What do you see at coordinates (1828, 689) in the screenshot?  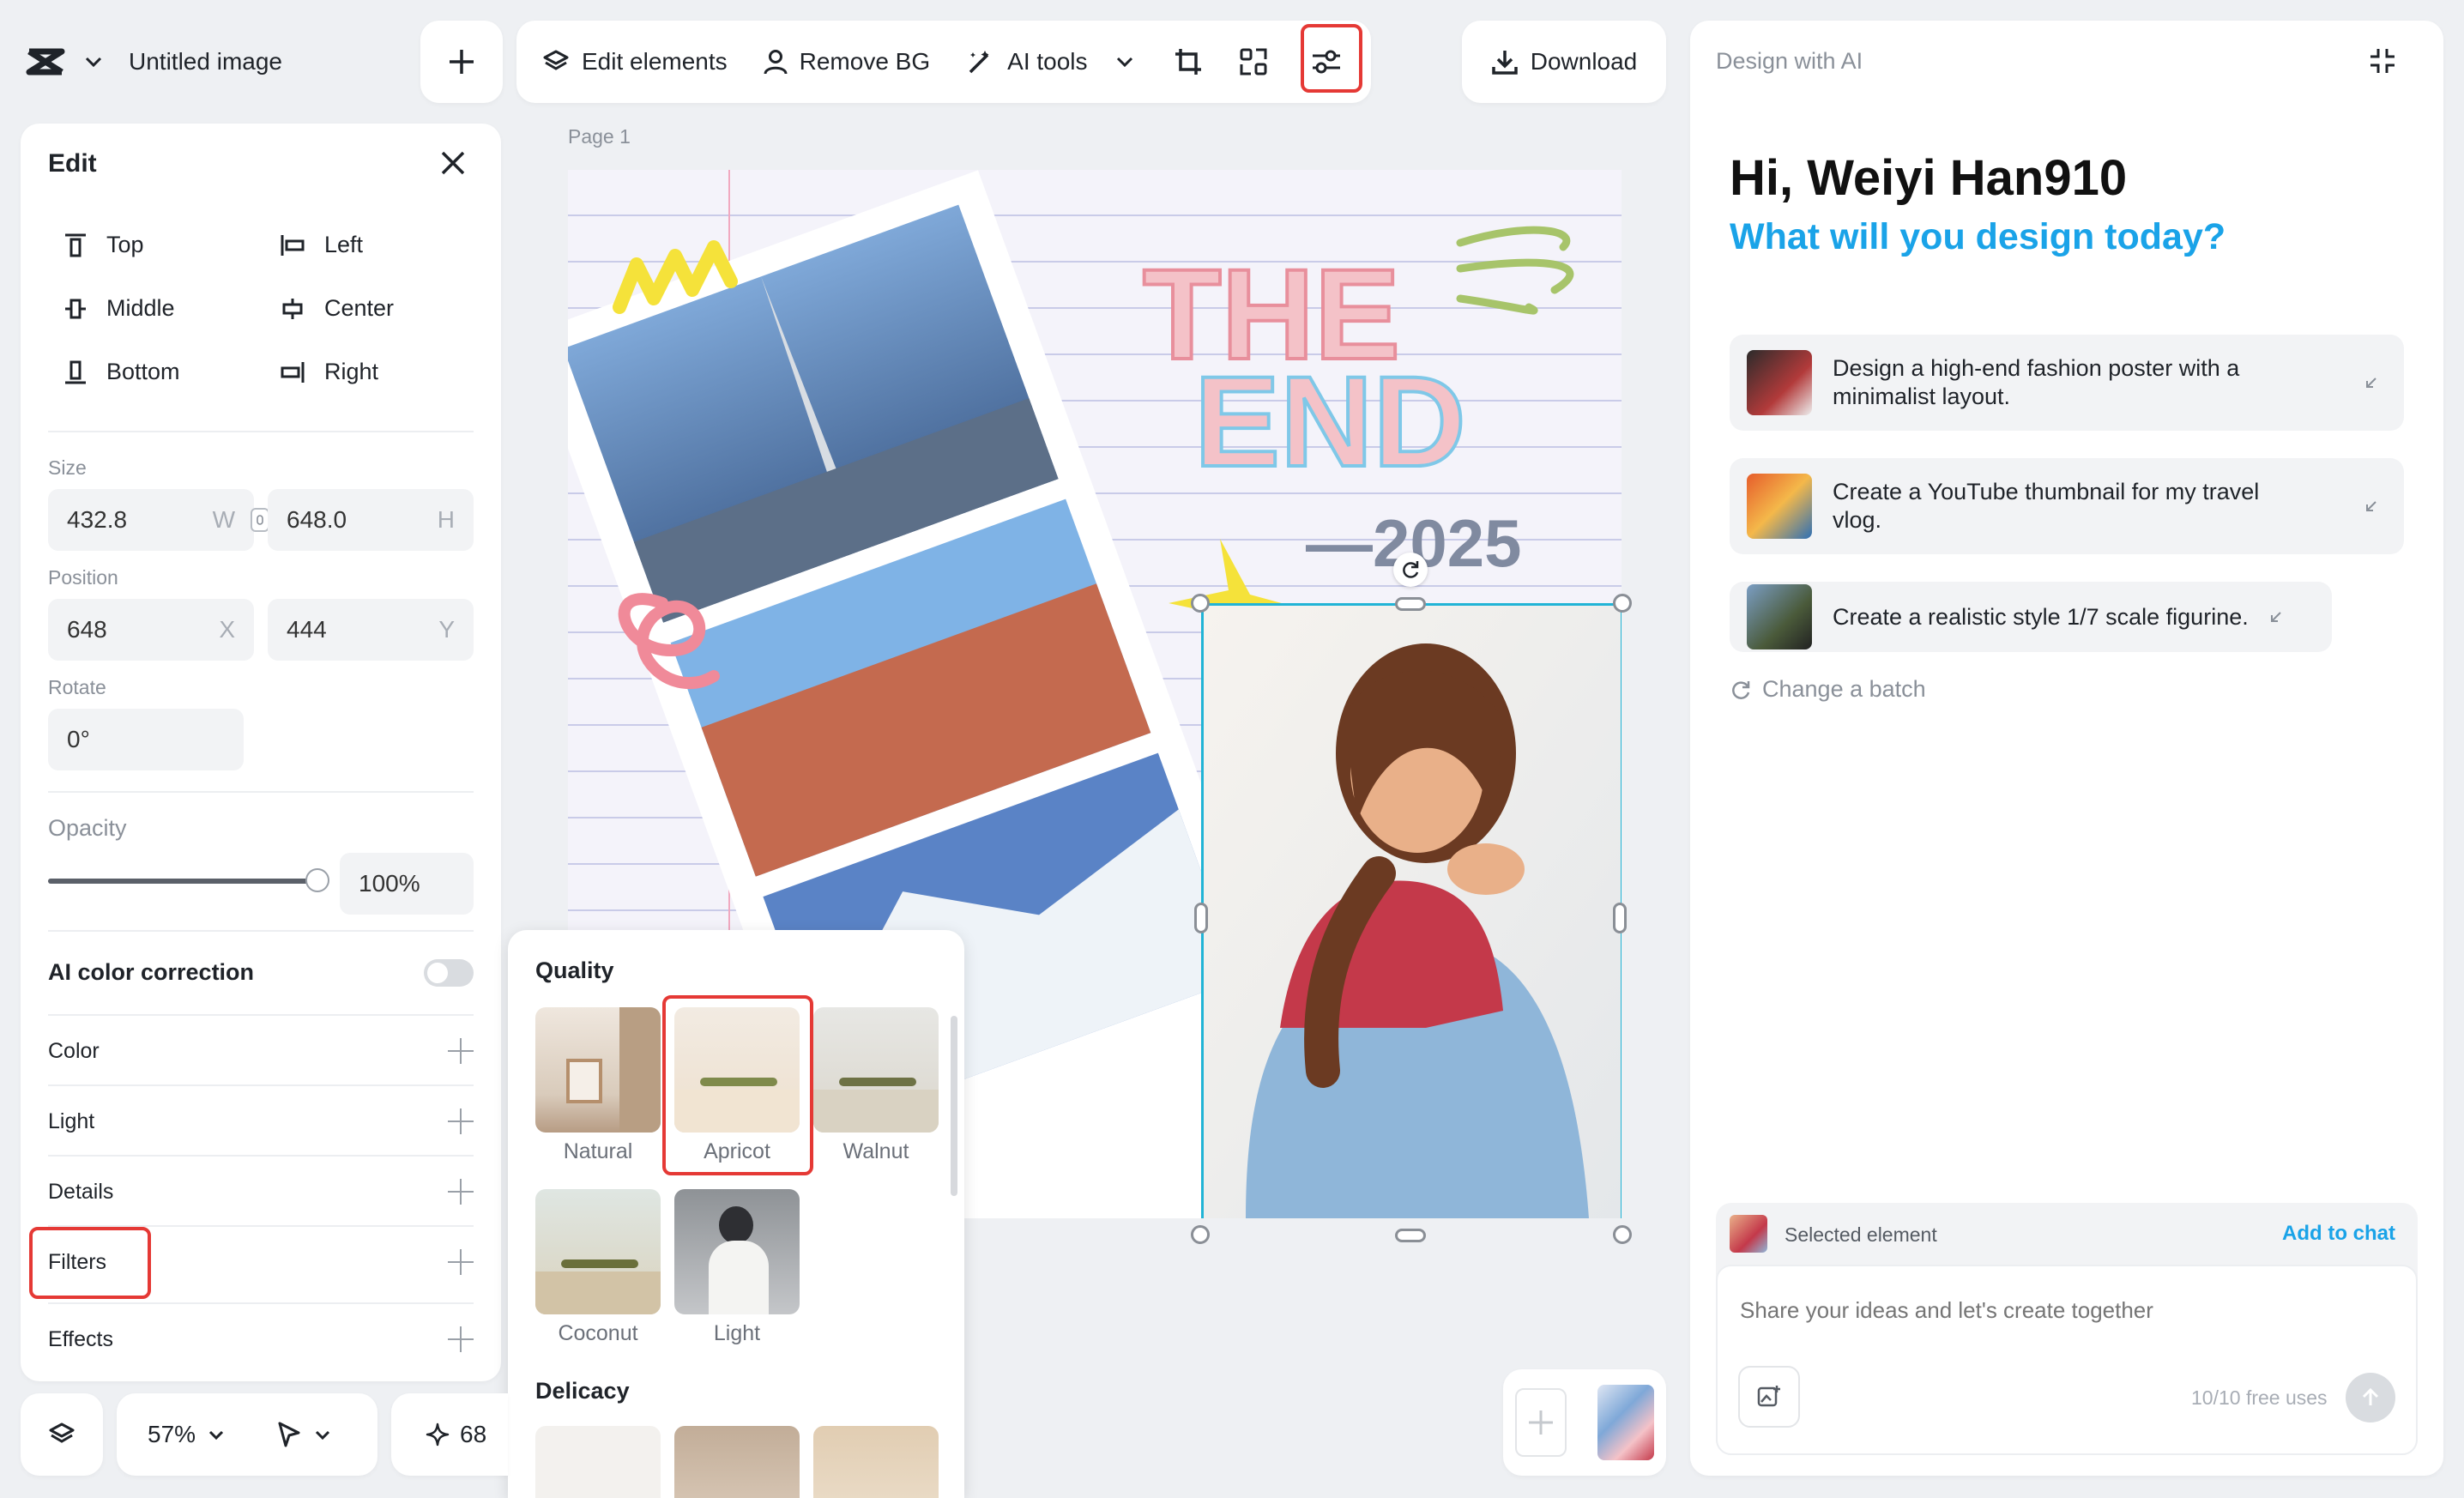 I see `change-batch-button: Change a batch` at bounding box center [1828, 689].